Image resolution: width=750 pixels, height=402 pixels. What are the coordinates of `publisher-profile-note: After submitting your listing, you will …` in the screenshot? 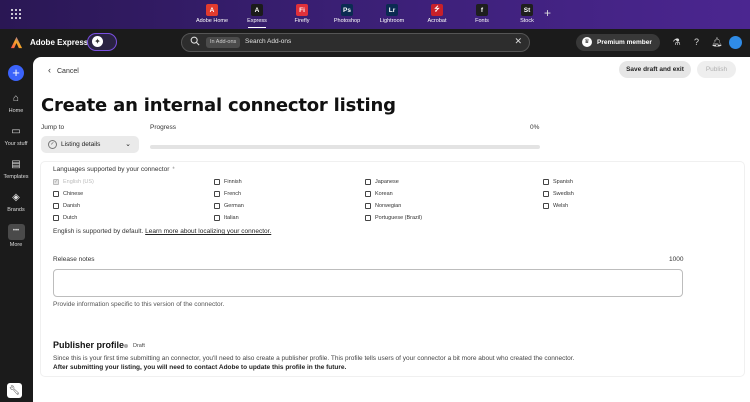 It's located at (200, 367).